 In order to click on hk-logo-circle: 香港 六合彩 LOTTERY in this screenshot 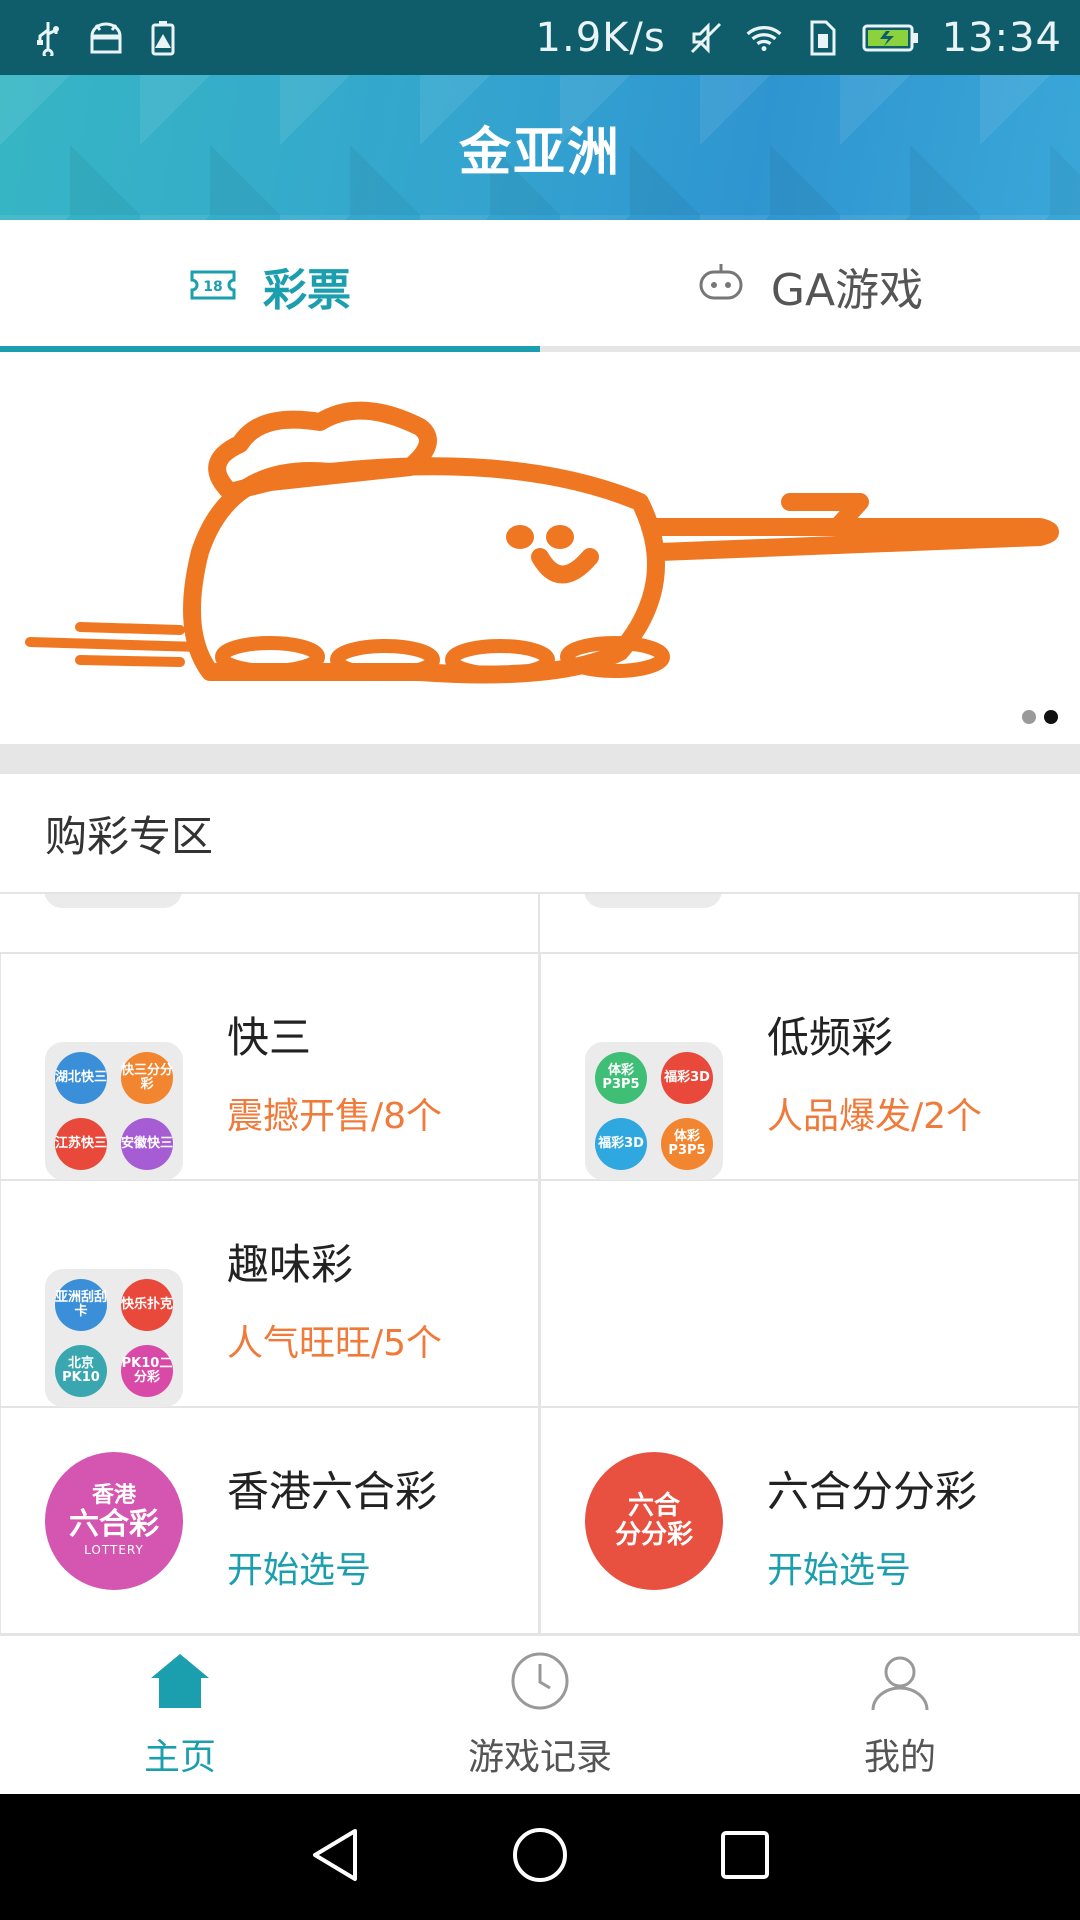, I will do `click(114, 1521)`.